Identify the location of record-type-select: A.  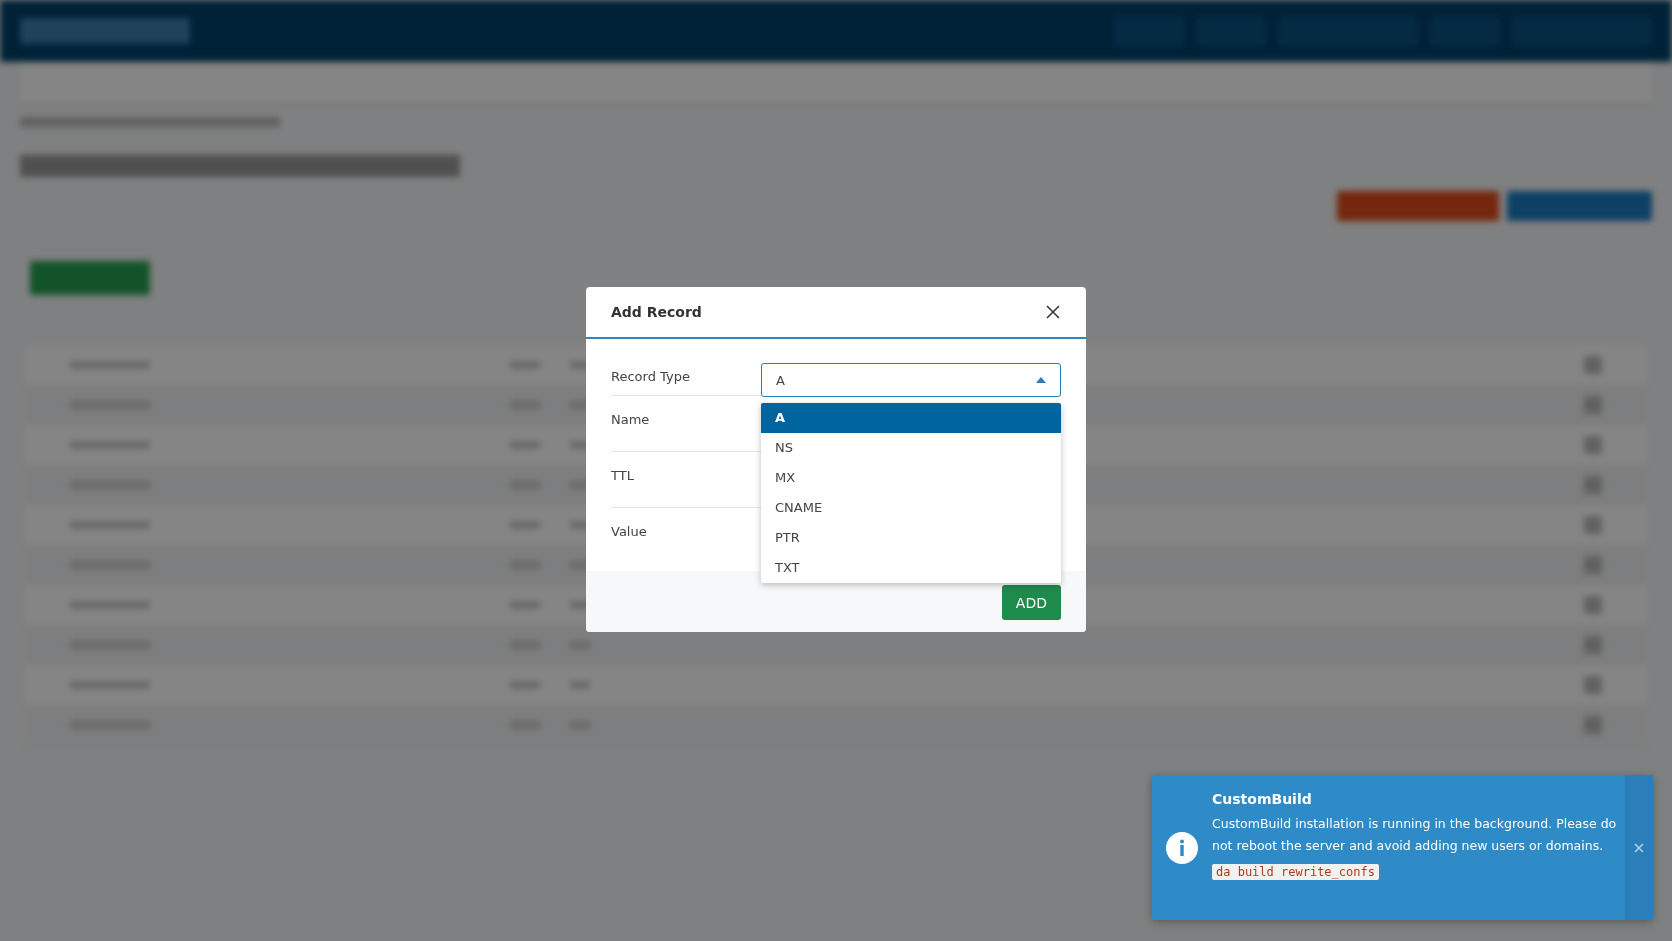
(911, 380).